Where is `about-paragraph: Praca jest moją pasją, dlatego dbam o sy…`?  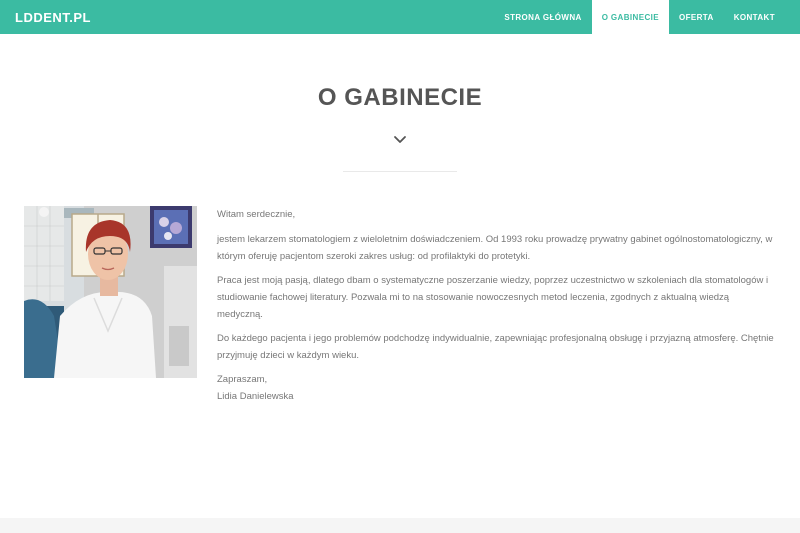 about-paragraph: Praca jest moją pasją, dlatego dbam o sy… is located at coordinates (493, 297).